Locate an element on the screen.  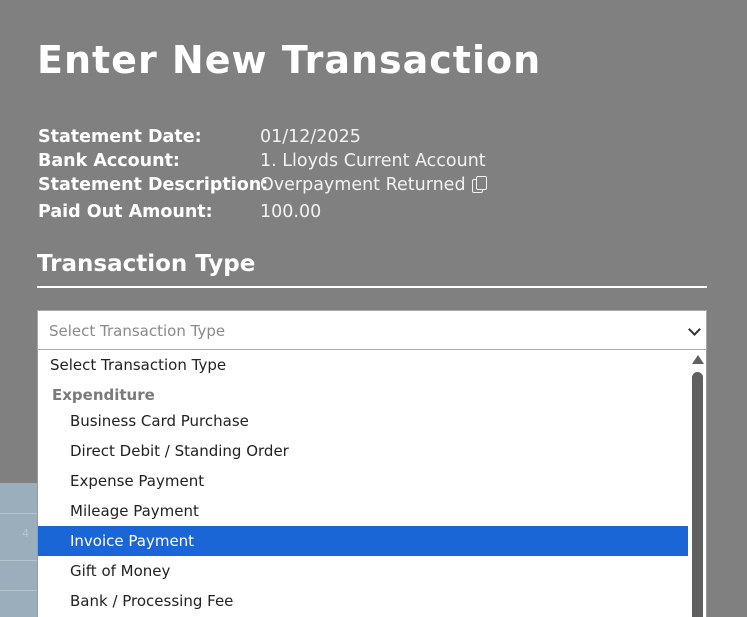
select-placeholder: Select Transaction Type is located at coordinates (137, 331).